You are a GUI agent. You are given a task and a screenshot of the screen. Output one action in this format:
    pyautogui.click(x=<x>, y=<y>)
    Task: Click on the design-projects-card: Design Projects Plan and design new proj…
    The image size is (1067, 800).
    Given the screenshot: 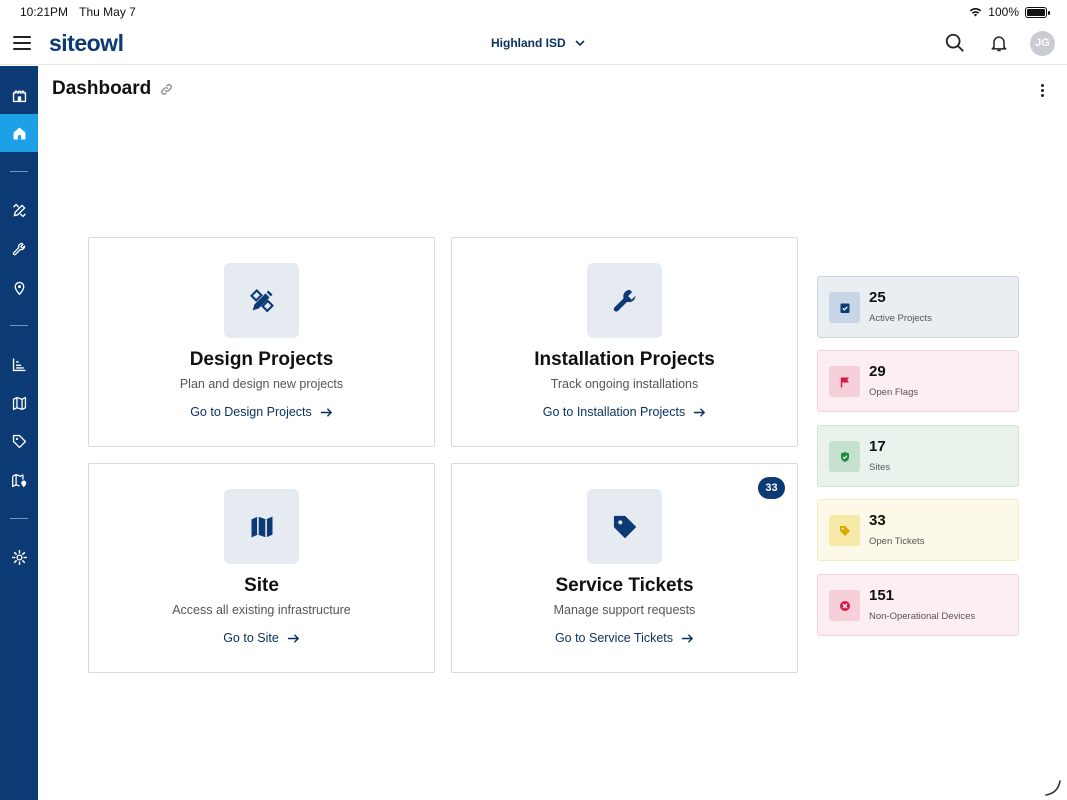 What is the action you would take?
    pyautogui.click(x=261, y=342)
    